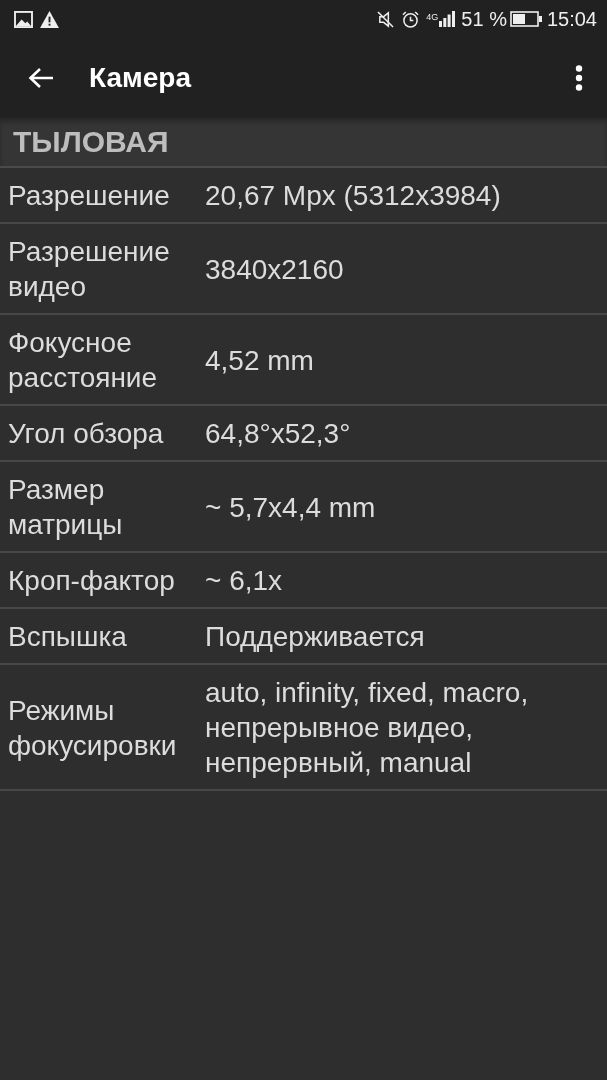 The width and height of the screenshot is (607, 1080). I want to click on clock-time: 15:04, so click(571, 19).